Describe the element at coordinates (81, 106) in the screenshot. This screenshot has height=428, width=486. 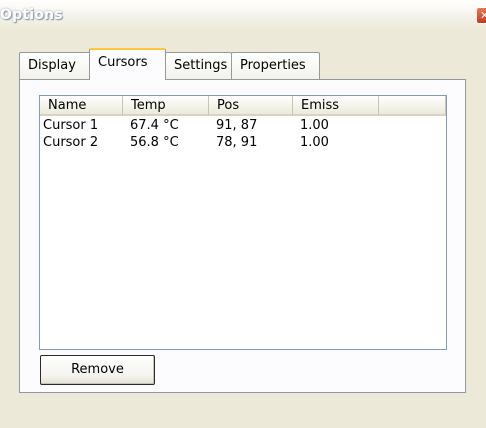
I see `column-header-name: Name` at that location.